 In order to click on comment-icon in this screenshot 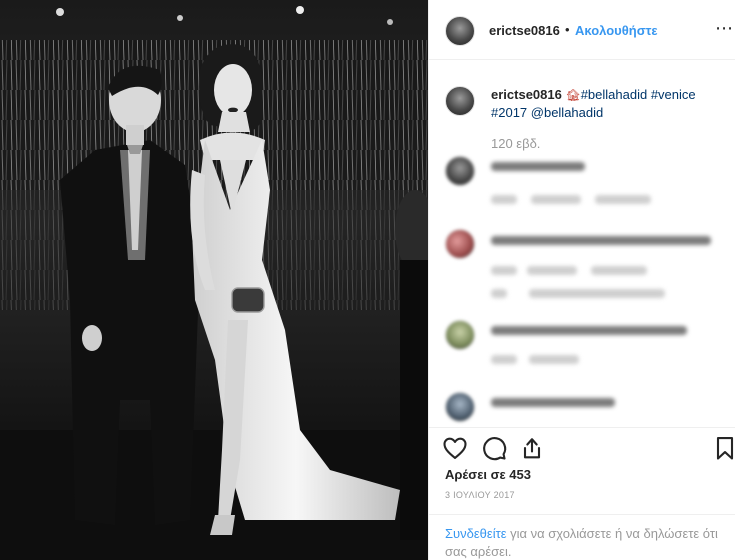, I will do `click(494, 448)`.